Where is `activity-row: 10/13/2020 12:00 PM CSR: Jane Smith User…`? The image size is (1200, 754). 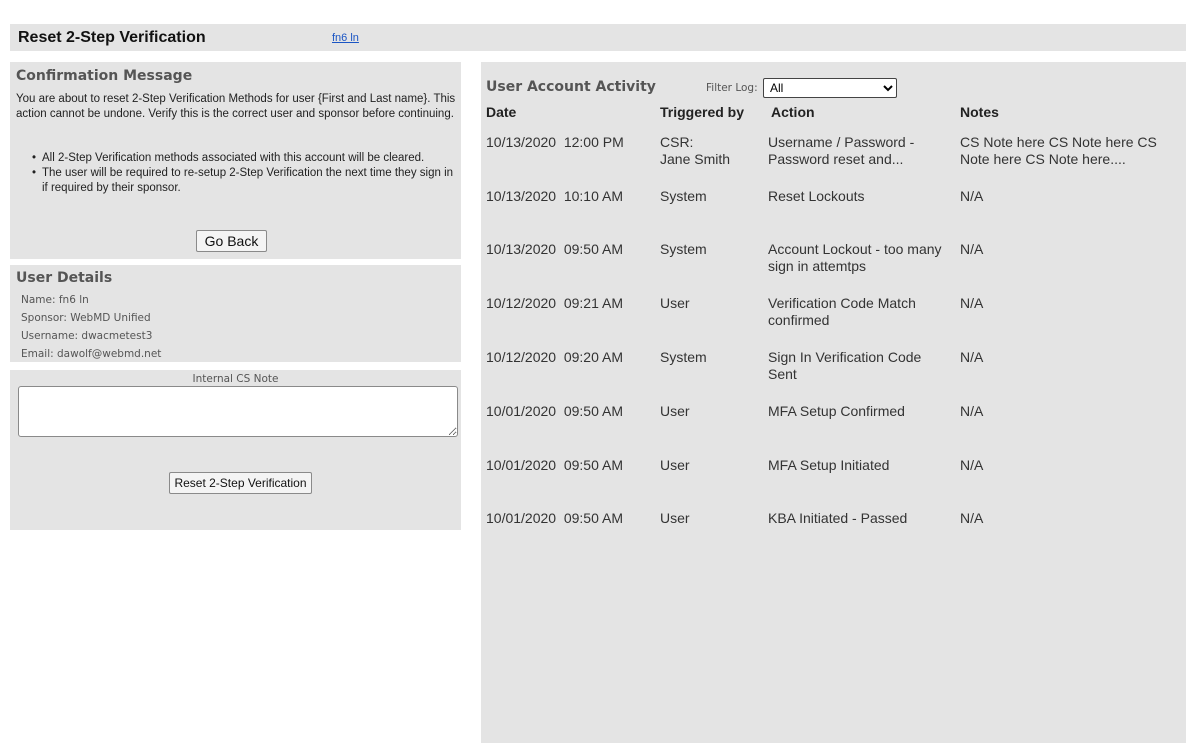 activity-row: 10/13/2020 12:00 PM CSR: Jane Smith User… is located at coordinates (833, 159).